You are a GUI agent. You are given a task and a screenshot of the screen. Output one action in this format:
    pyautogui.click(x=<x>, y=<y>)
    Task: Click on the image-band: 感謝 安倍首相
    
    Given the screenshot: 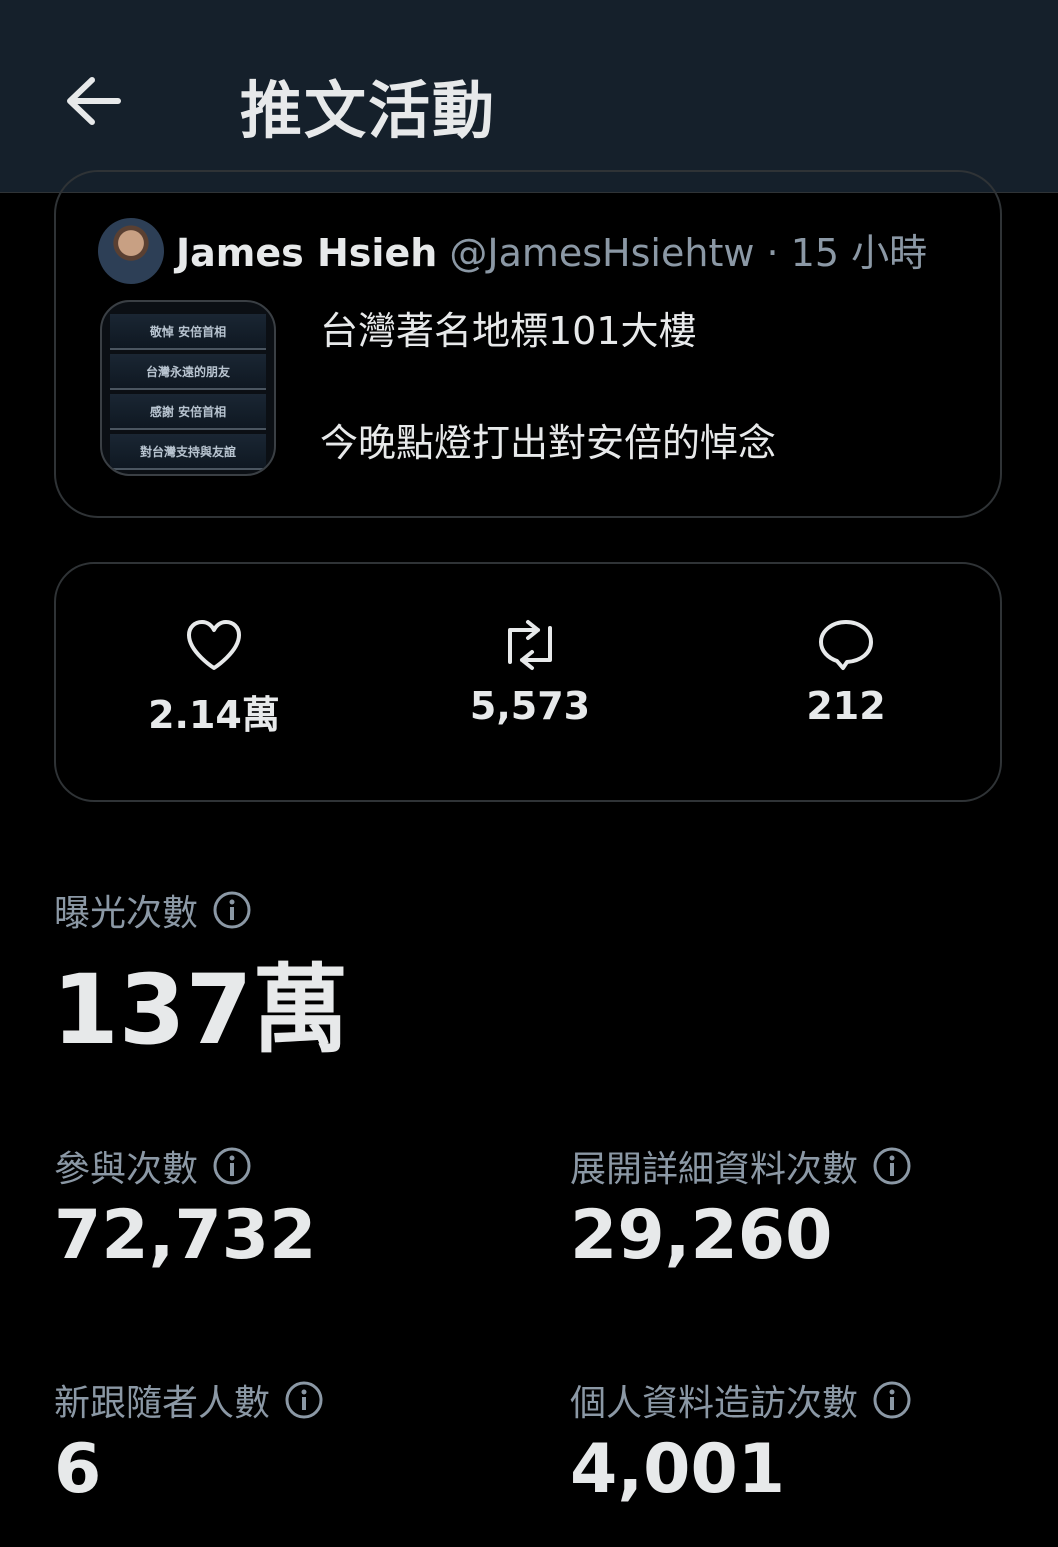 What is the action you would take?
    pyautogui.click(x=188, y=412)
    